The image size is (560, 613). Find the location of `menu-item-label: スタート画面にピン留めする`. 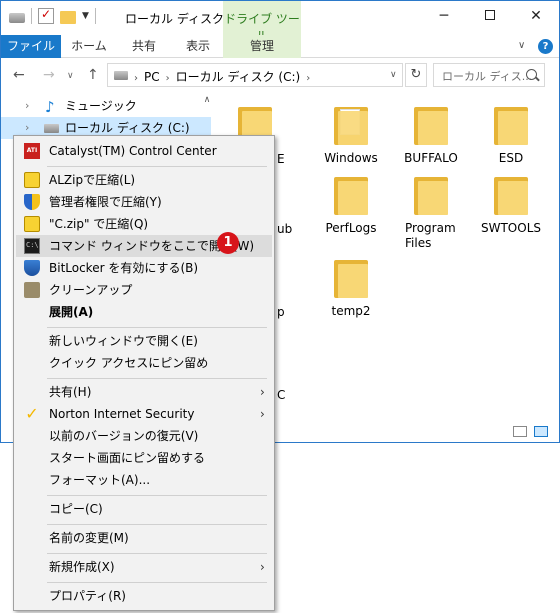

menu-item-label: スタート画面にピン留めする is located at coordinates (127, 458).